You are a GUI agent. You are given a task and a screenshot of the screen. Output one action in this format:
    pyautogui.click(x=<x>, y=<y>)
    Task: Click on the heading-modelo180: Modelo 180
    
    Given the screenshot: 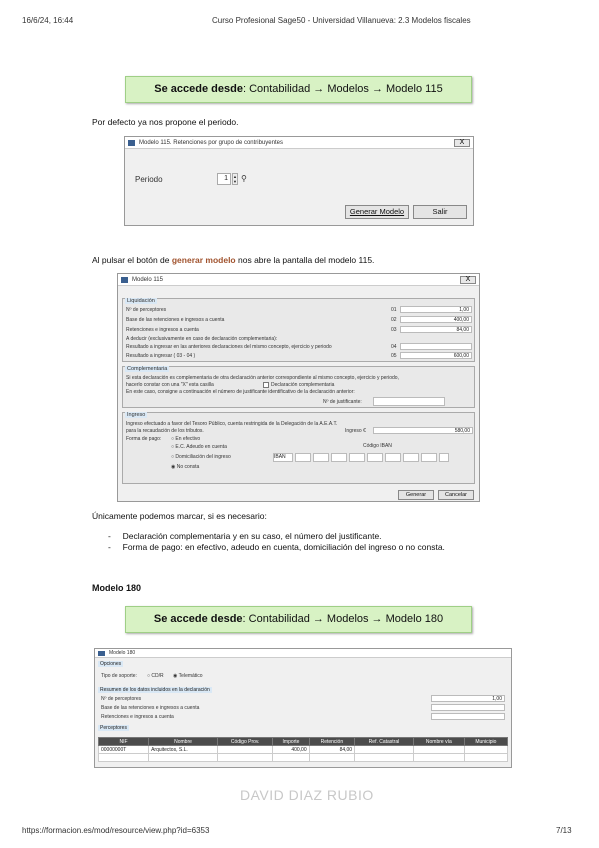 What is the action you would take?
    pyautogui.click(x=117, y=588)
    